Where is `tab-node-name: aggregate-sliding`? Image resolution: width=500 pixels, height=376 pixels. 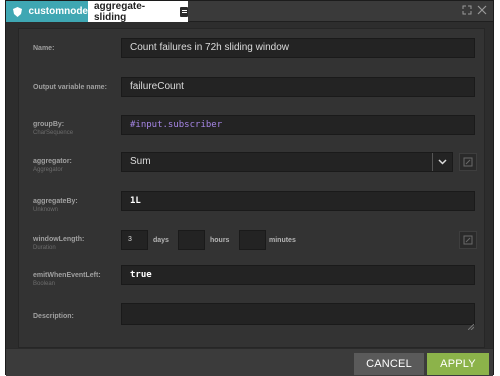 tab-node-name: aggregate-sliding is located at coordinates (138, 11).